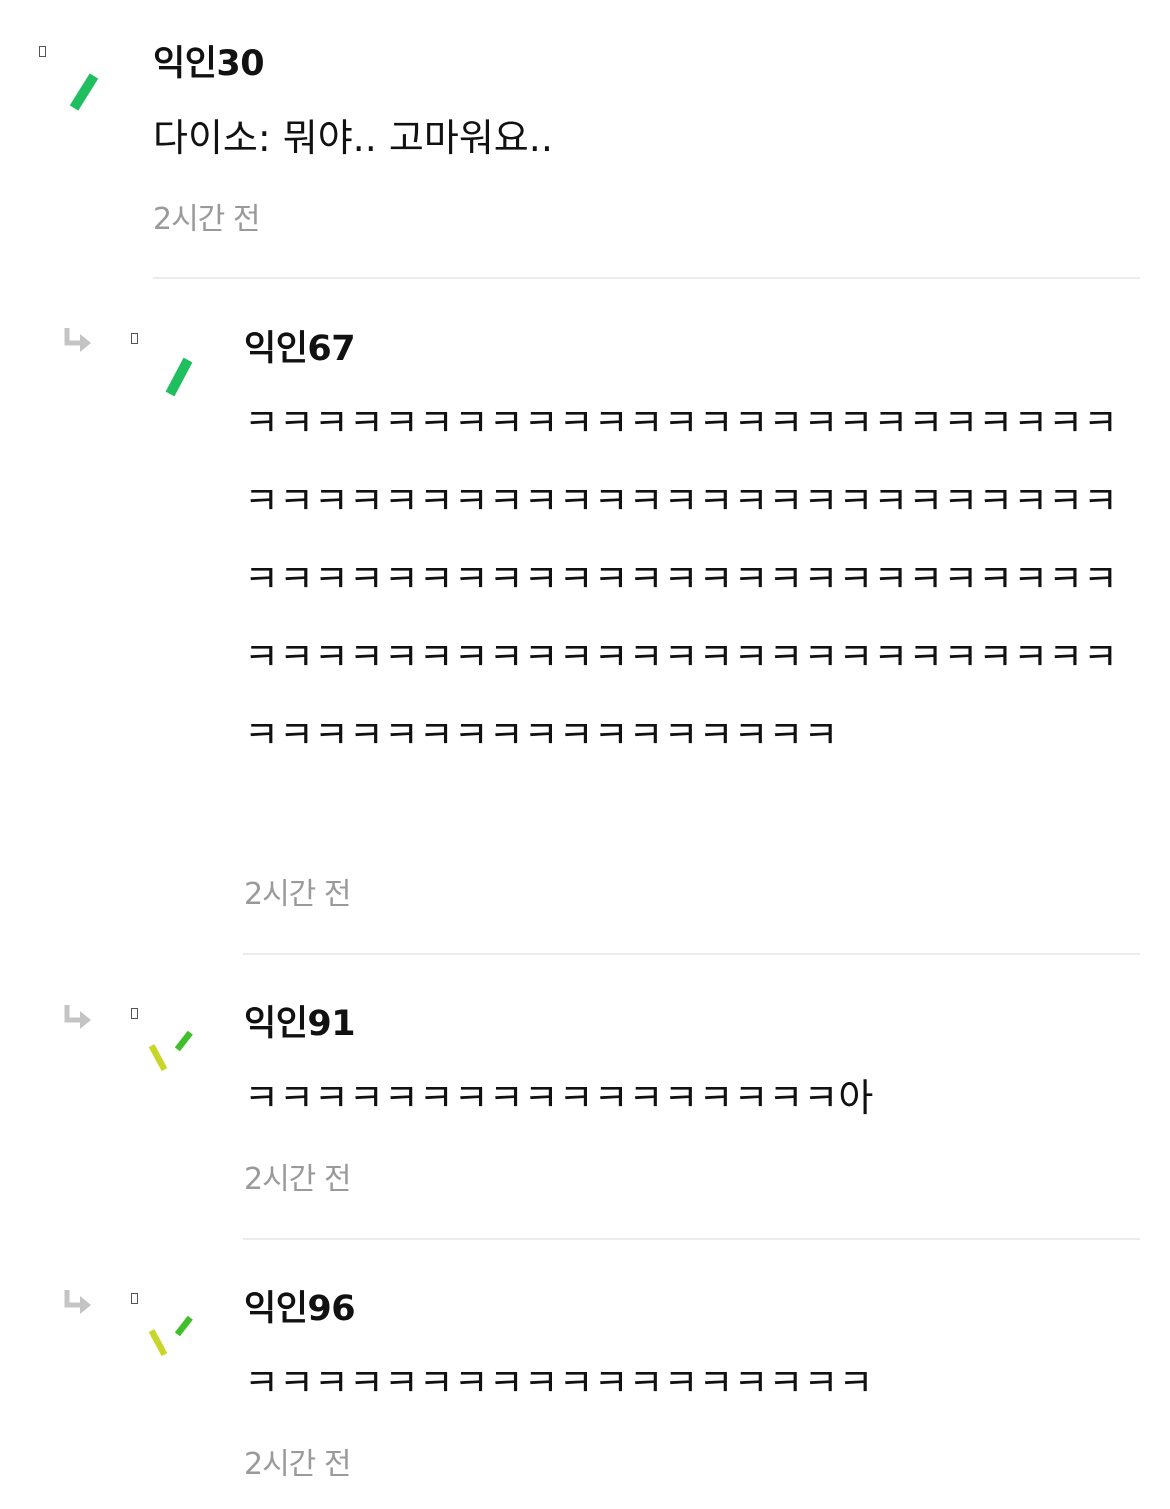 The height and width of the screenshot is (1509, 1170). I want to click on comment-nickname: 익인30, so click(209, 64).